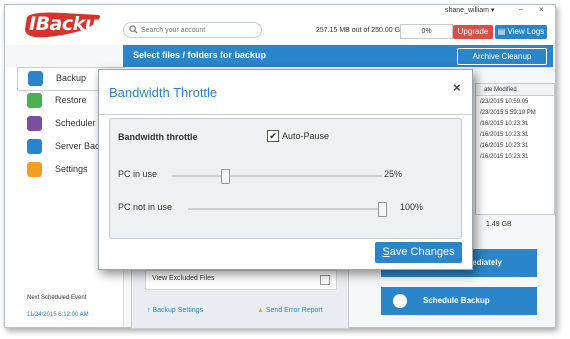 The width and height of the screenshot is (570, 339). I want to click on sidebar-item-label: Server Back, so click(80, 146).